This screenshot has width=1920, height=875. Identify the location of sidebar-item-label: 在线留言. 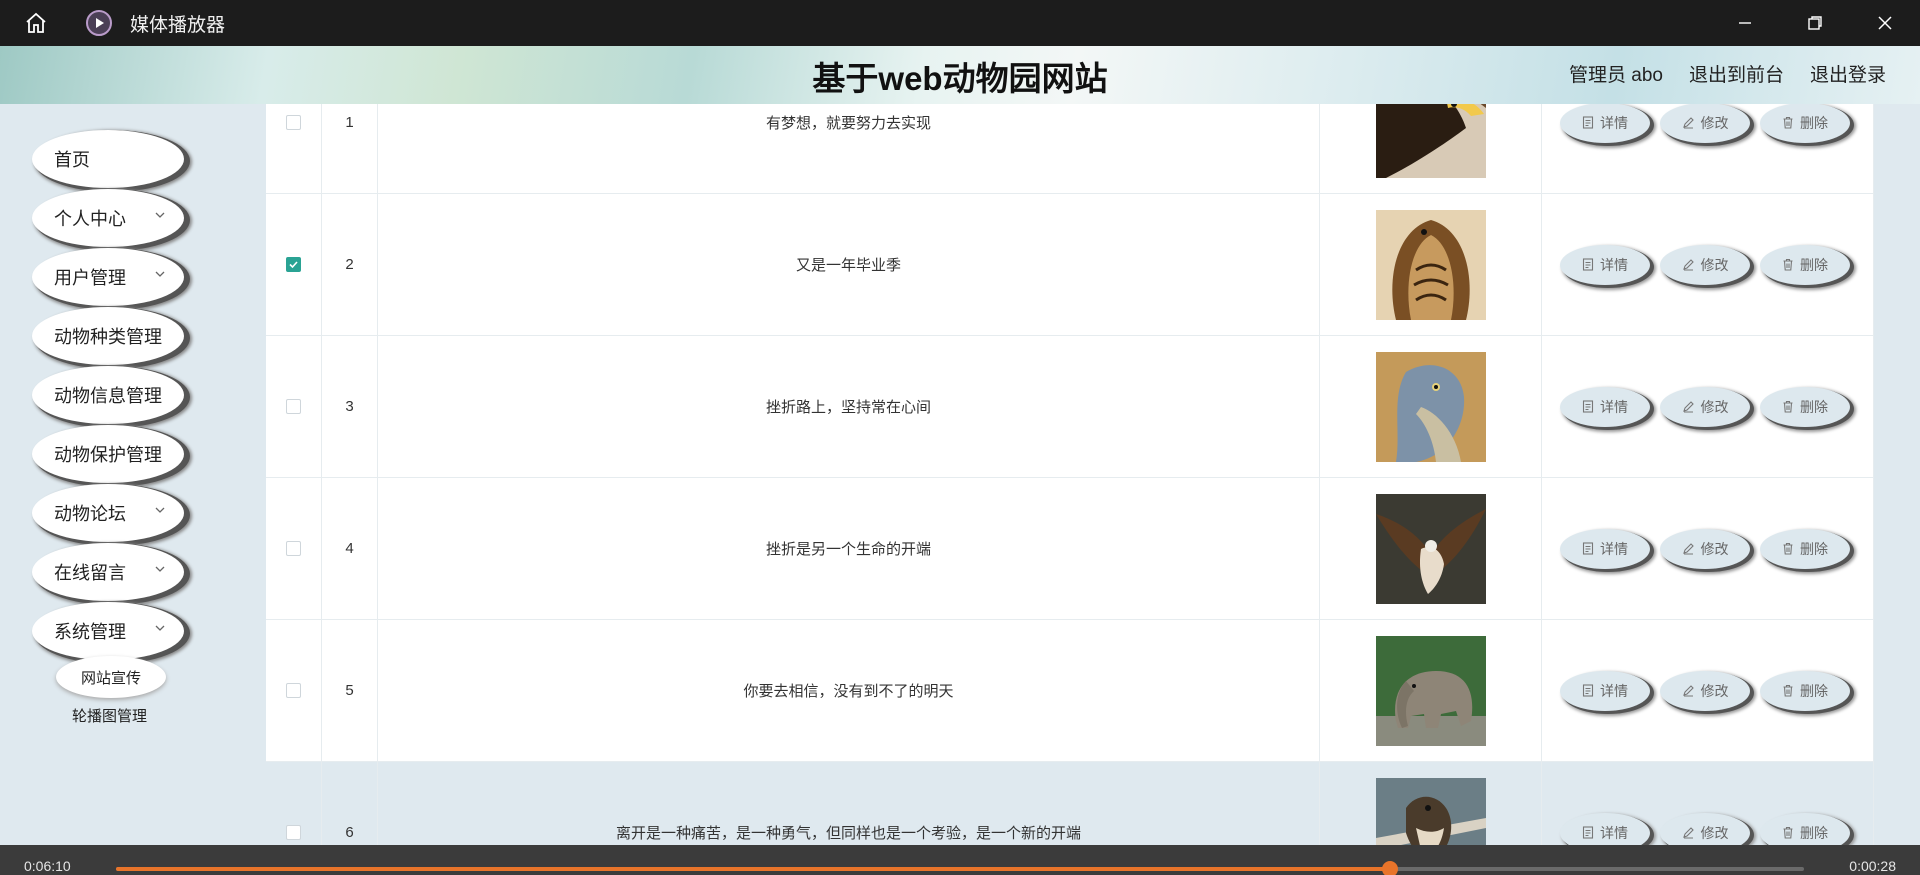
(90, 573).